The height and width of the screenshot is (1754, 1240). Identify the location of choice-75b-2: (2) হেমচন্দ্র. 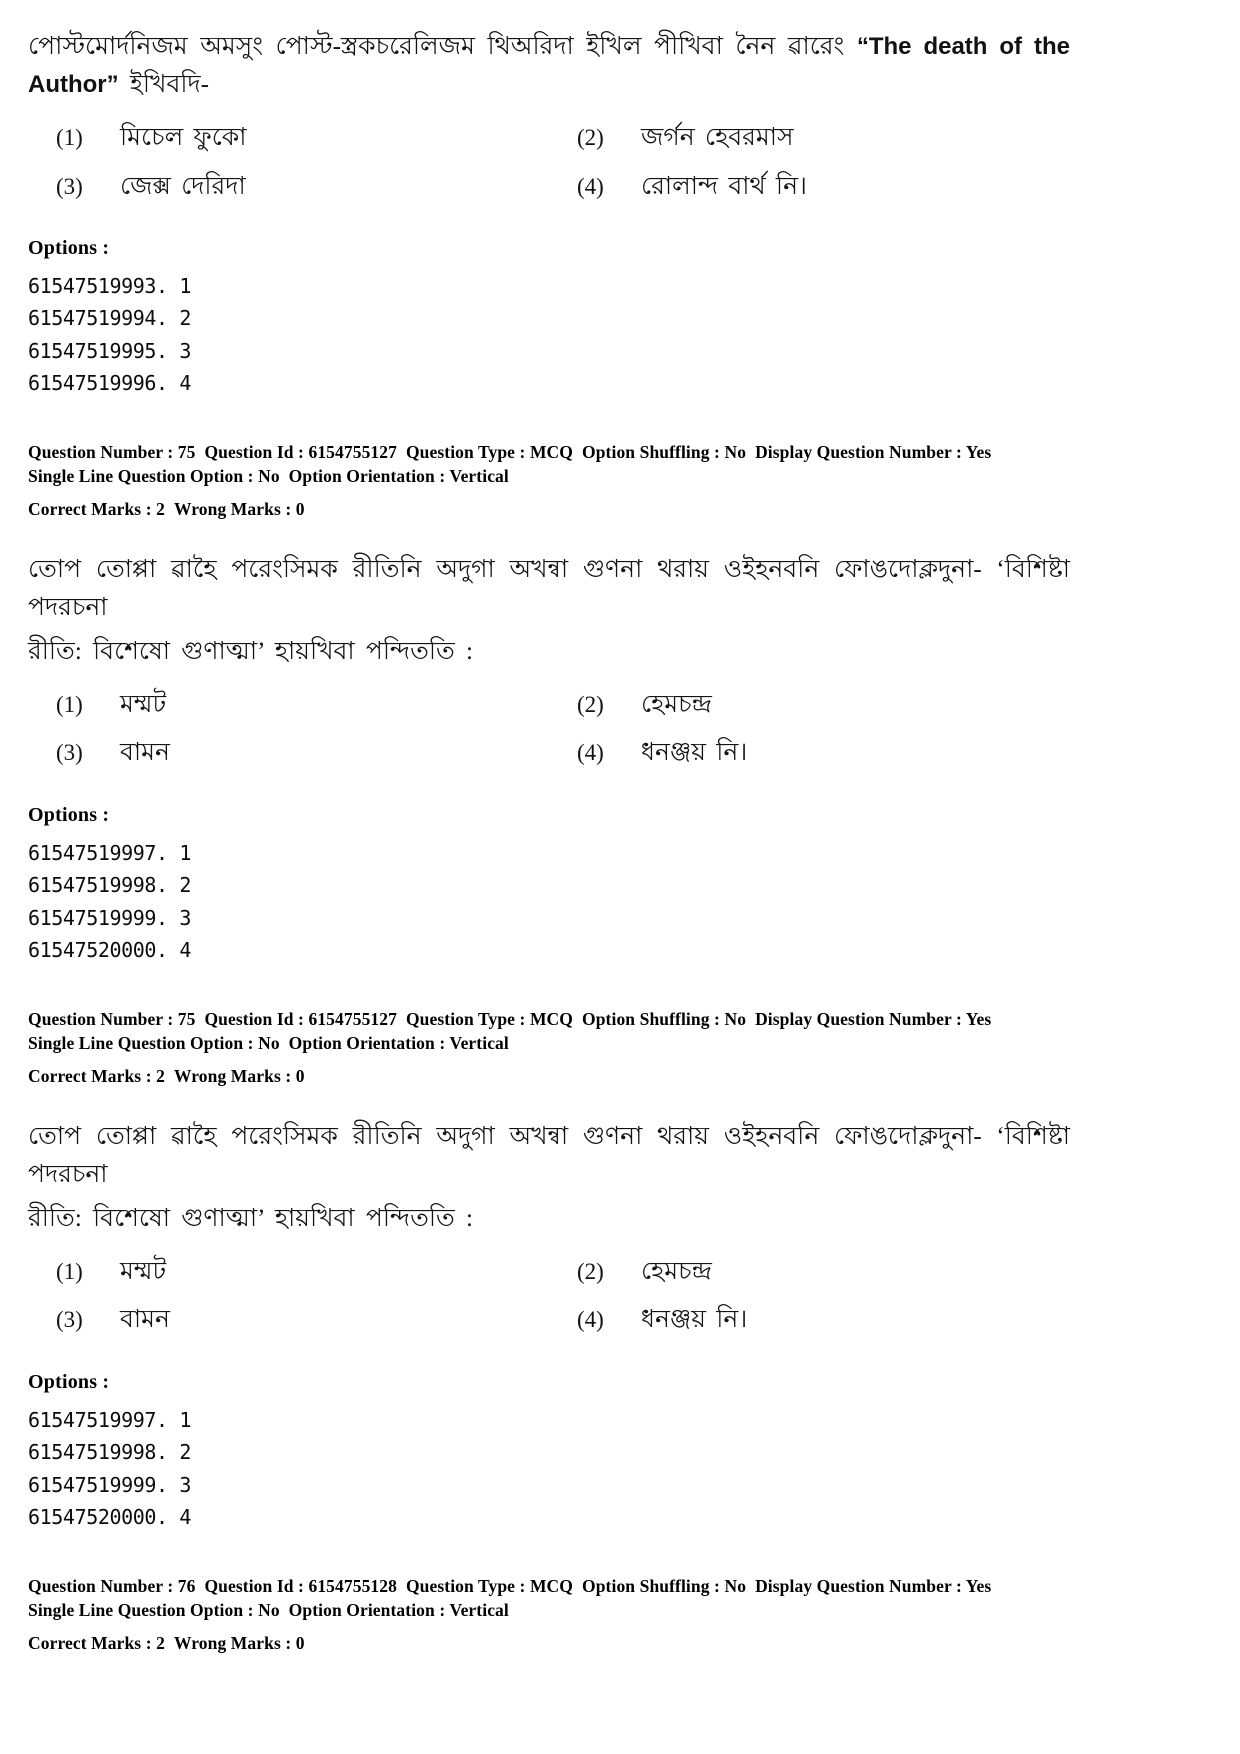
(809, 1272).